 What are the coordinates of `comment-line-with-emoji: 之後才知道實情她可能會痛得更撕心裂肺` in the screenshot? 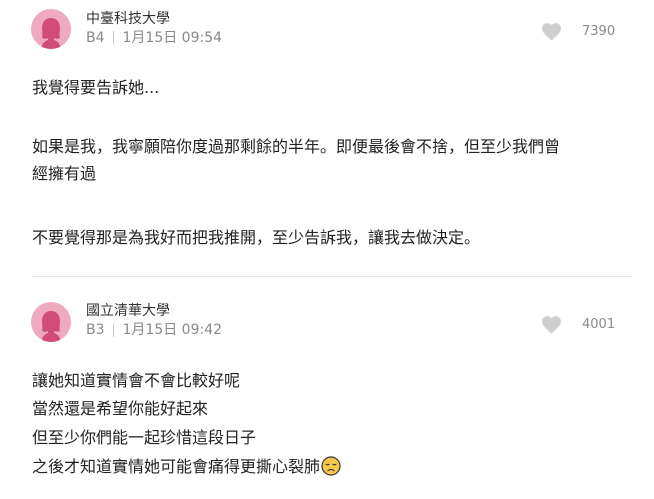 It's located at (186, 467).